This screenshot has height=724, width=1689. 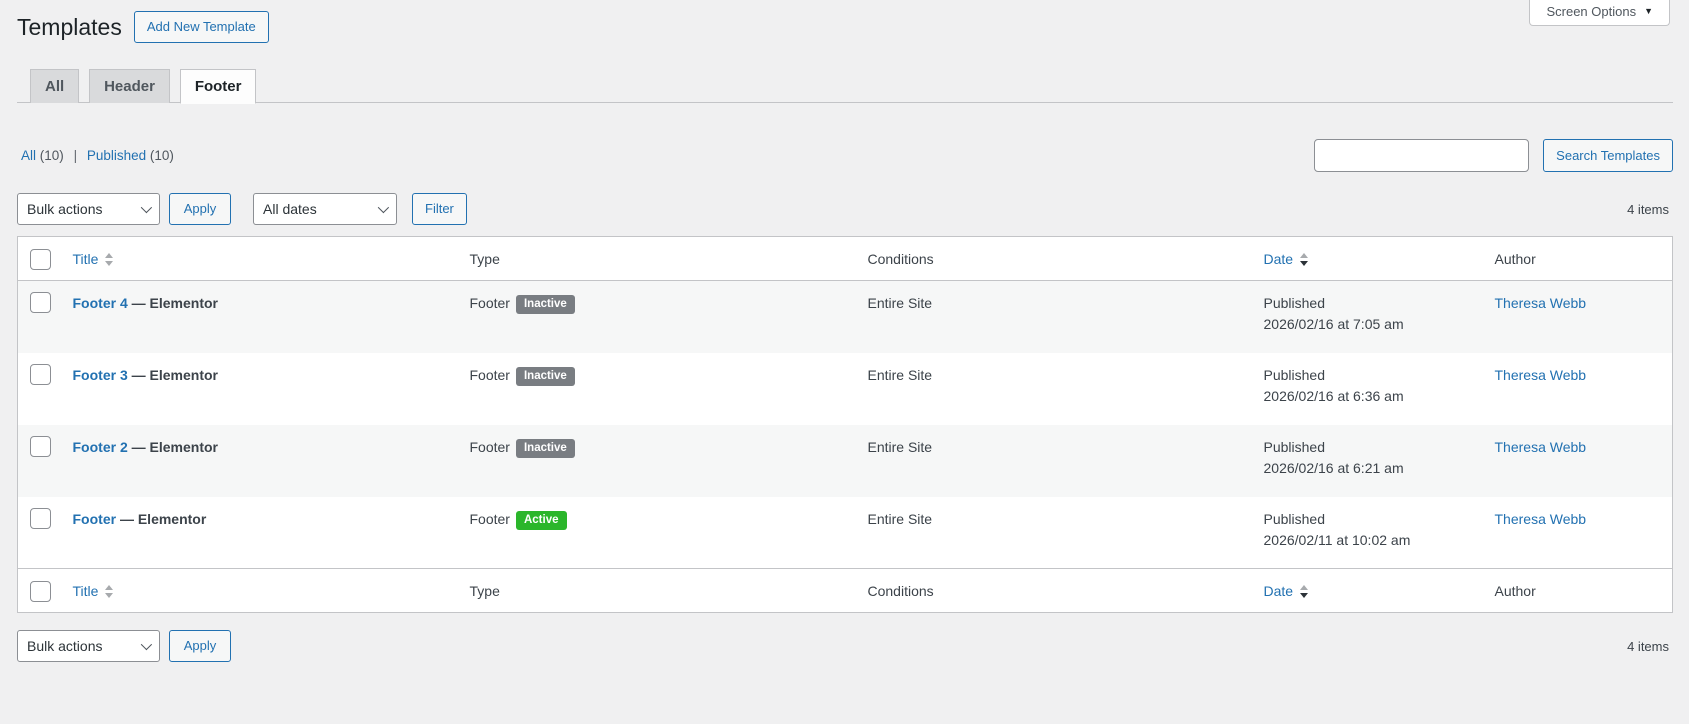 I want to click on template-title-link: Footer, so click(x=95, y=519).